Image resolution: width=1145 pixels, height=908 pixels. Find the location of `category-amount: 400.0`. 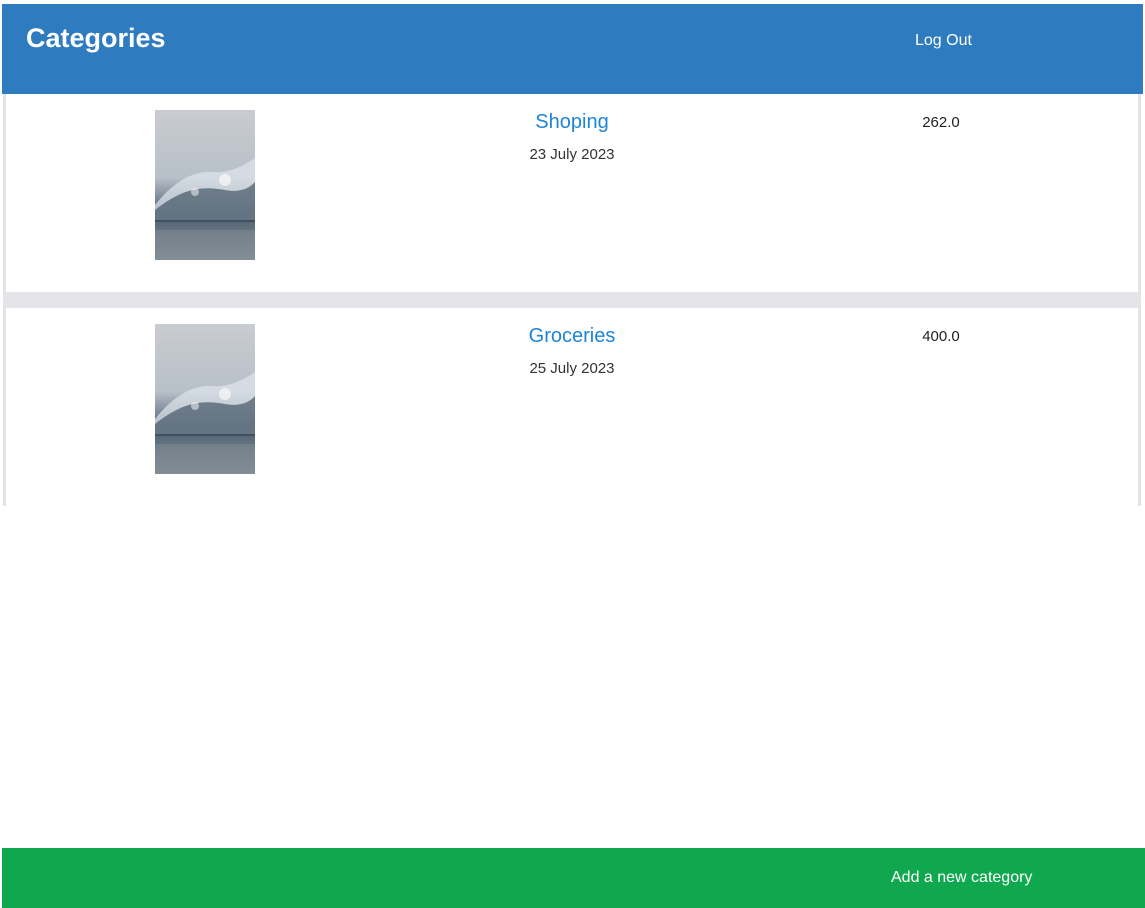

category-amount: 400.0 is located at coordinates (941, 336).